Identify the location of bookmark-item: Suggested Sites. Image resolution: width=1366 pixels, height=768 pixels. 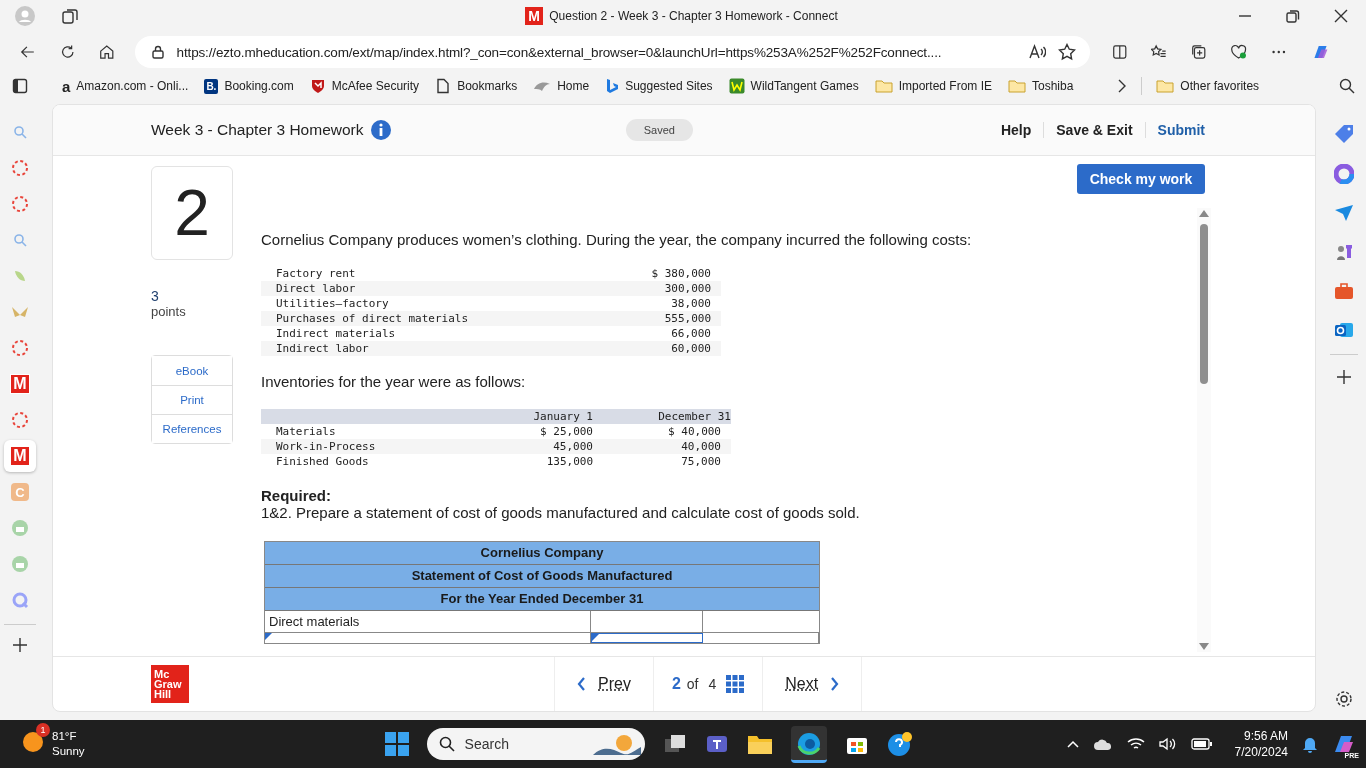
(659, 86).